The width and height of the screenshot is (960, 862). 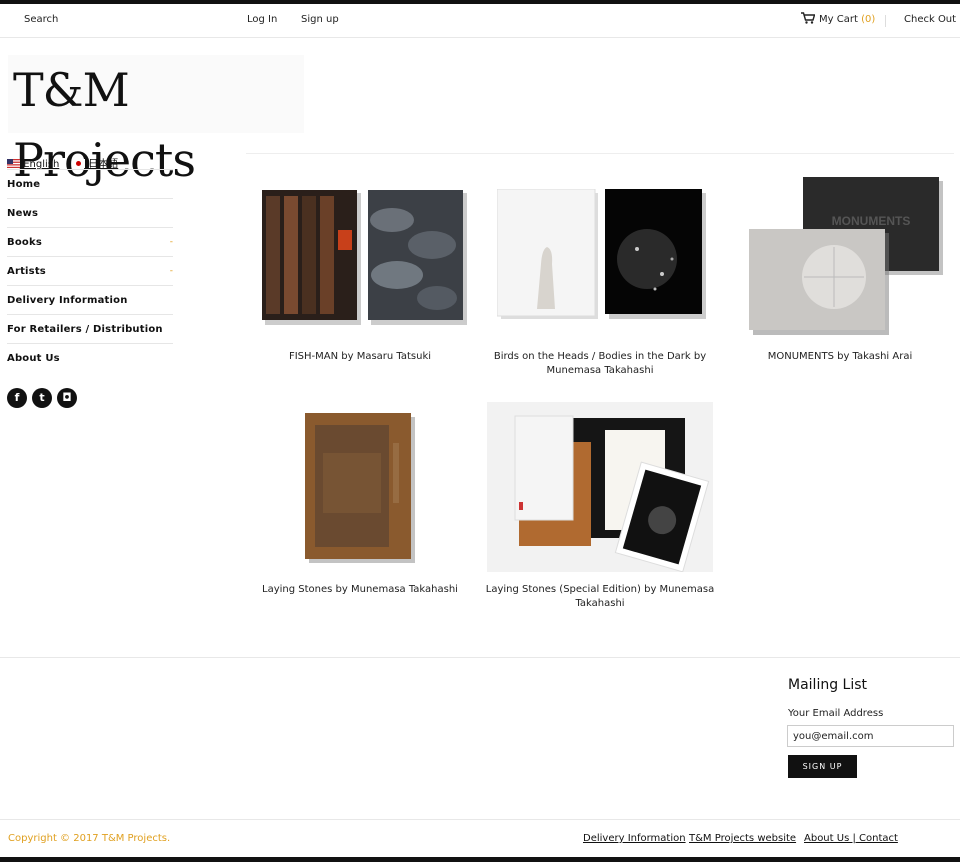 I want to click on product-image-birds, so click(x=602, y=254).